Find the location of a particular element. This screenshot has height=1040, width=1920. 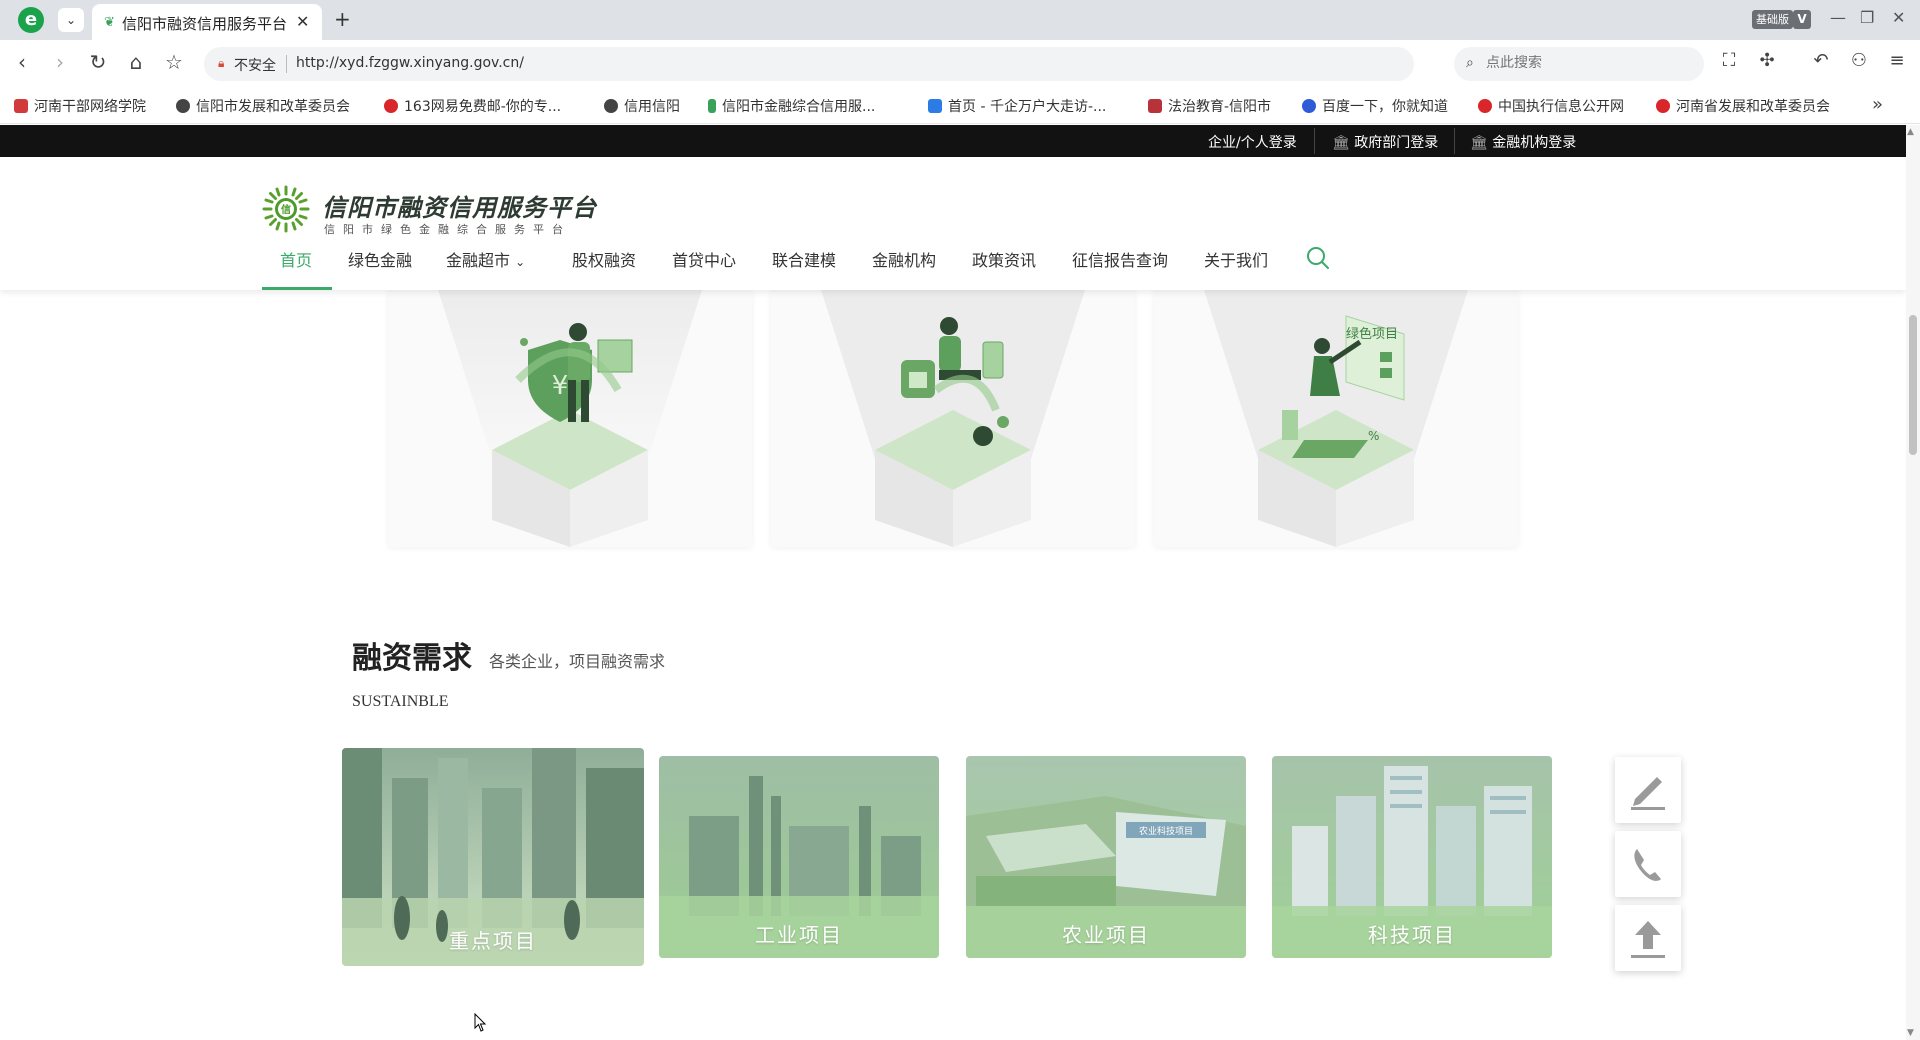

page-scrollbar-thumb is located at coordinates (1913, 385).